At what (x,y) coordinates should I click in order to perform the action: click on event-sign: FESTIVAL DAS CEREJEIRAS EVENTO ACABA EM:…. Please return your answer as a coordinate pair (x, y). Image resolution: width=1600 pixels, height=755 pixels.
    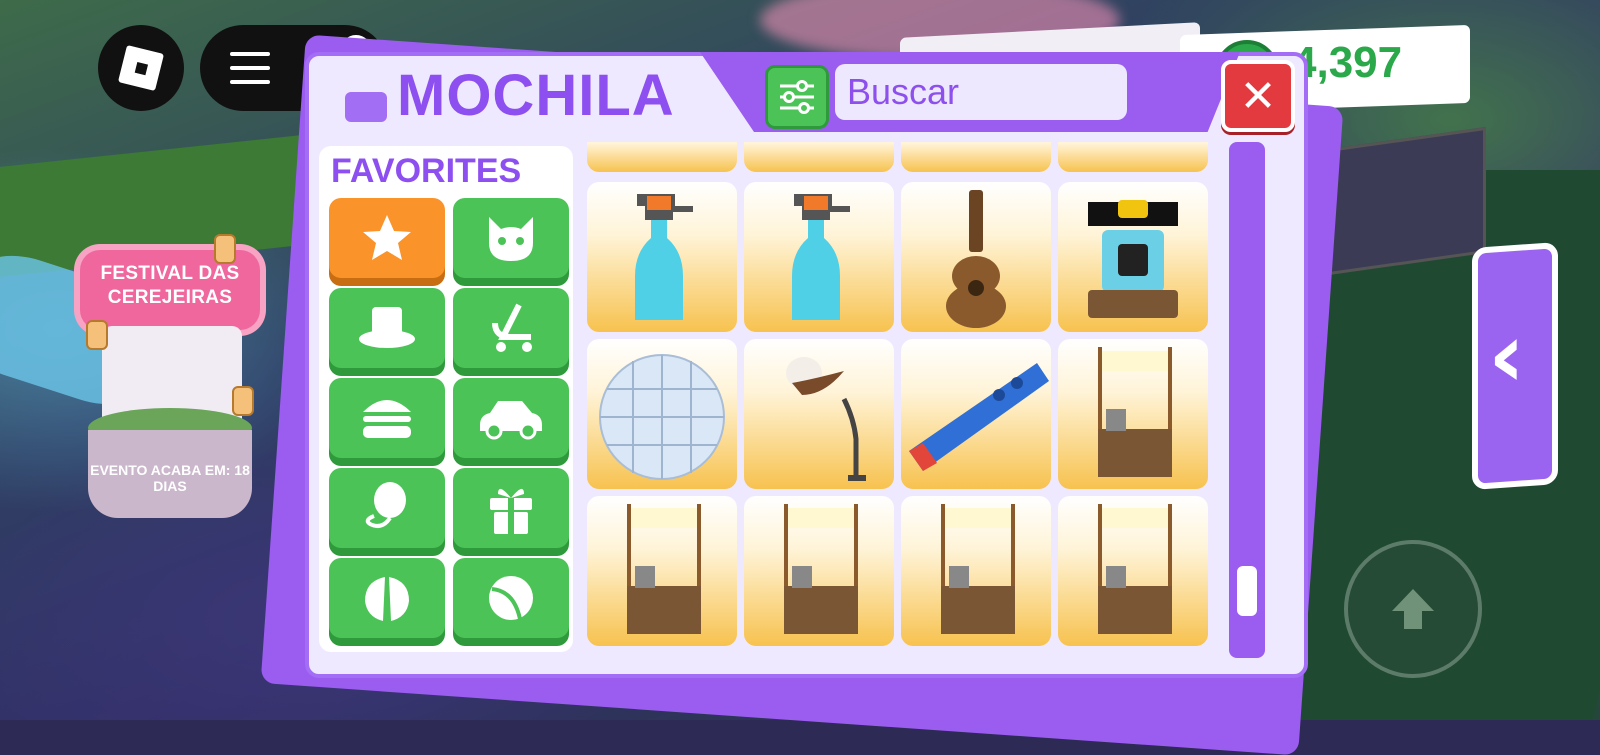
    Looking at the image, I should click on (169, 375).